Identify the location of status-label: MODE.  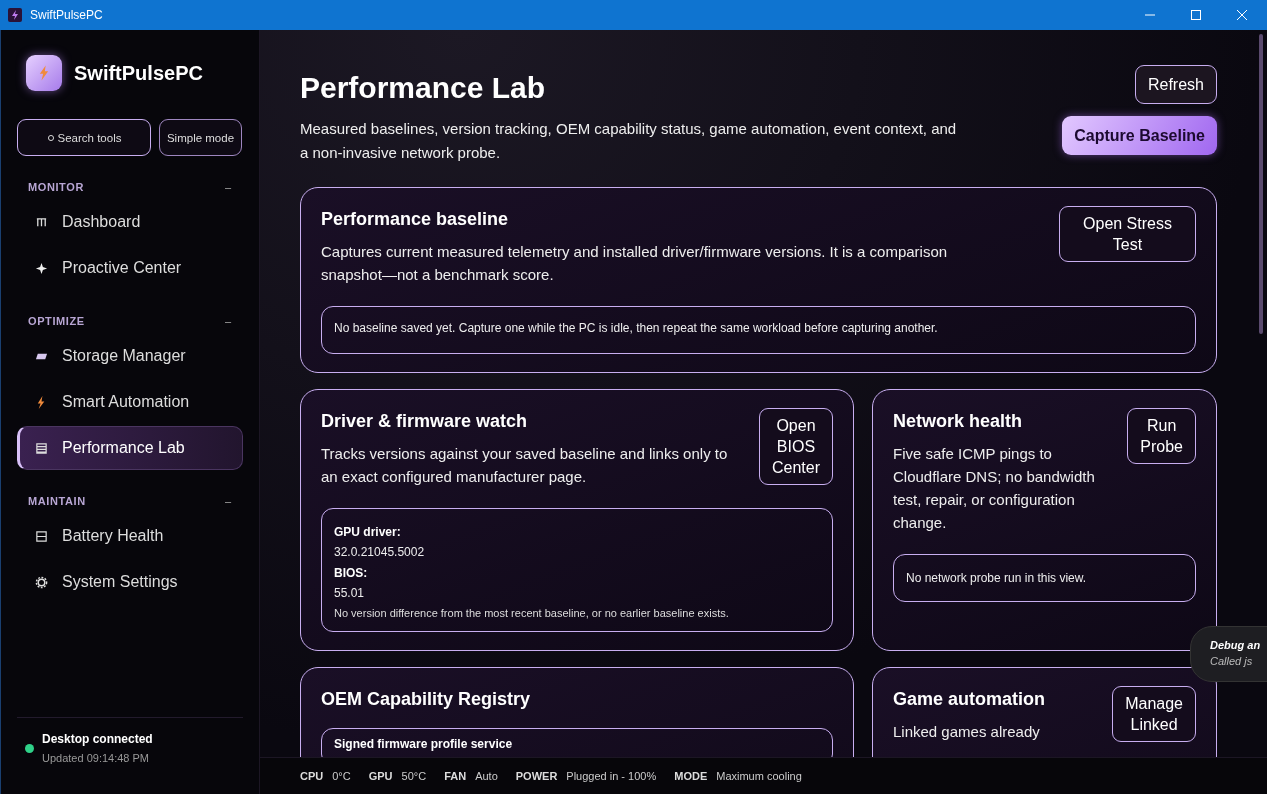
(691, 776).